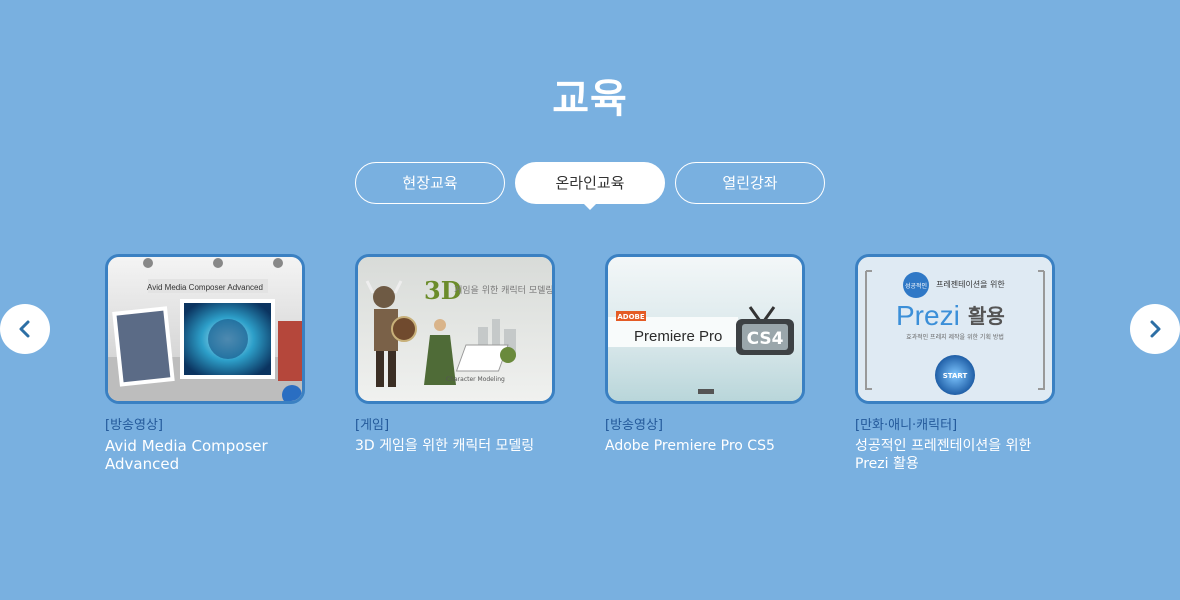 This screenshot has width=1180, height=600. I want to click on course-thumbnail: 3D 게임을 위한 캐릭터 모델링 Character Modeling, so click(455, 329).